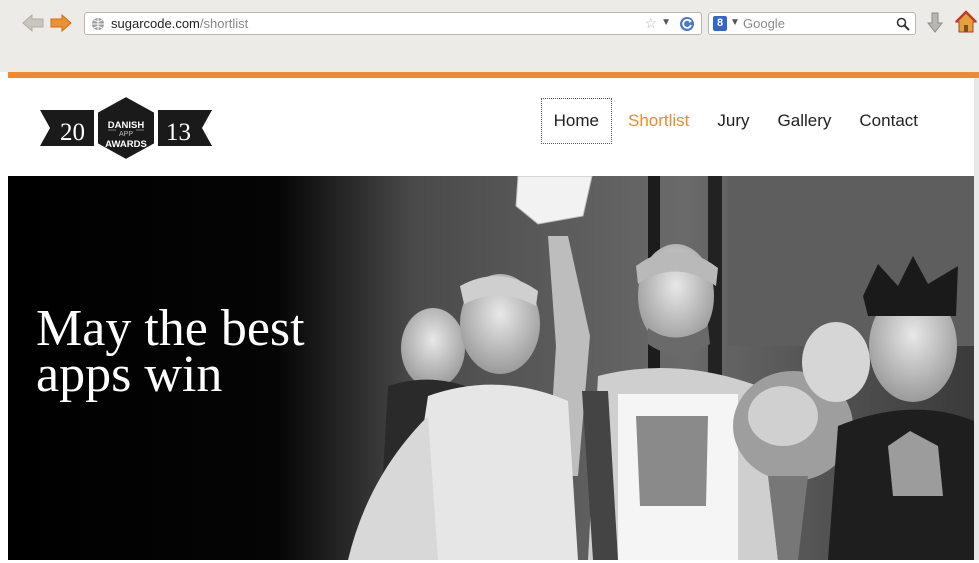 The width and height of the screenshot is (979, 563). I want to click on forward-arrow-icon, so click(61, 23).